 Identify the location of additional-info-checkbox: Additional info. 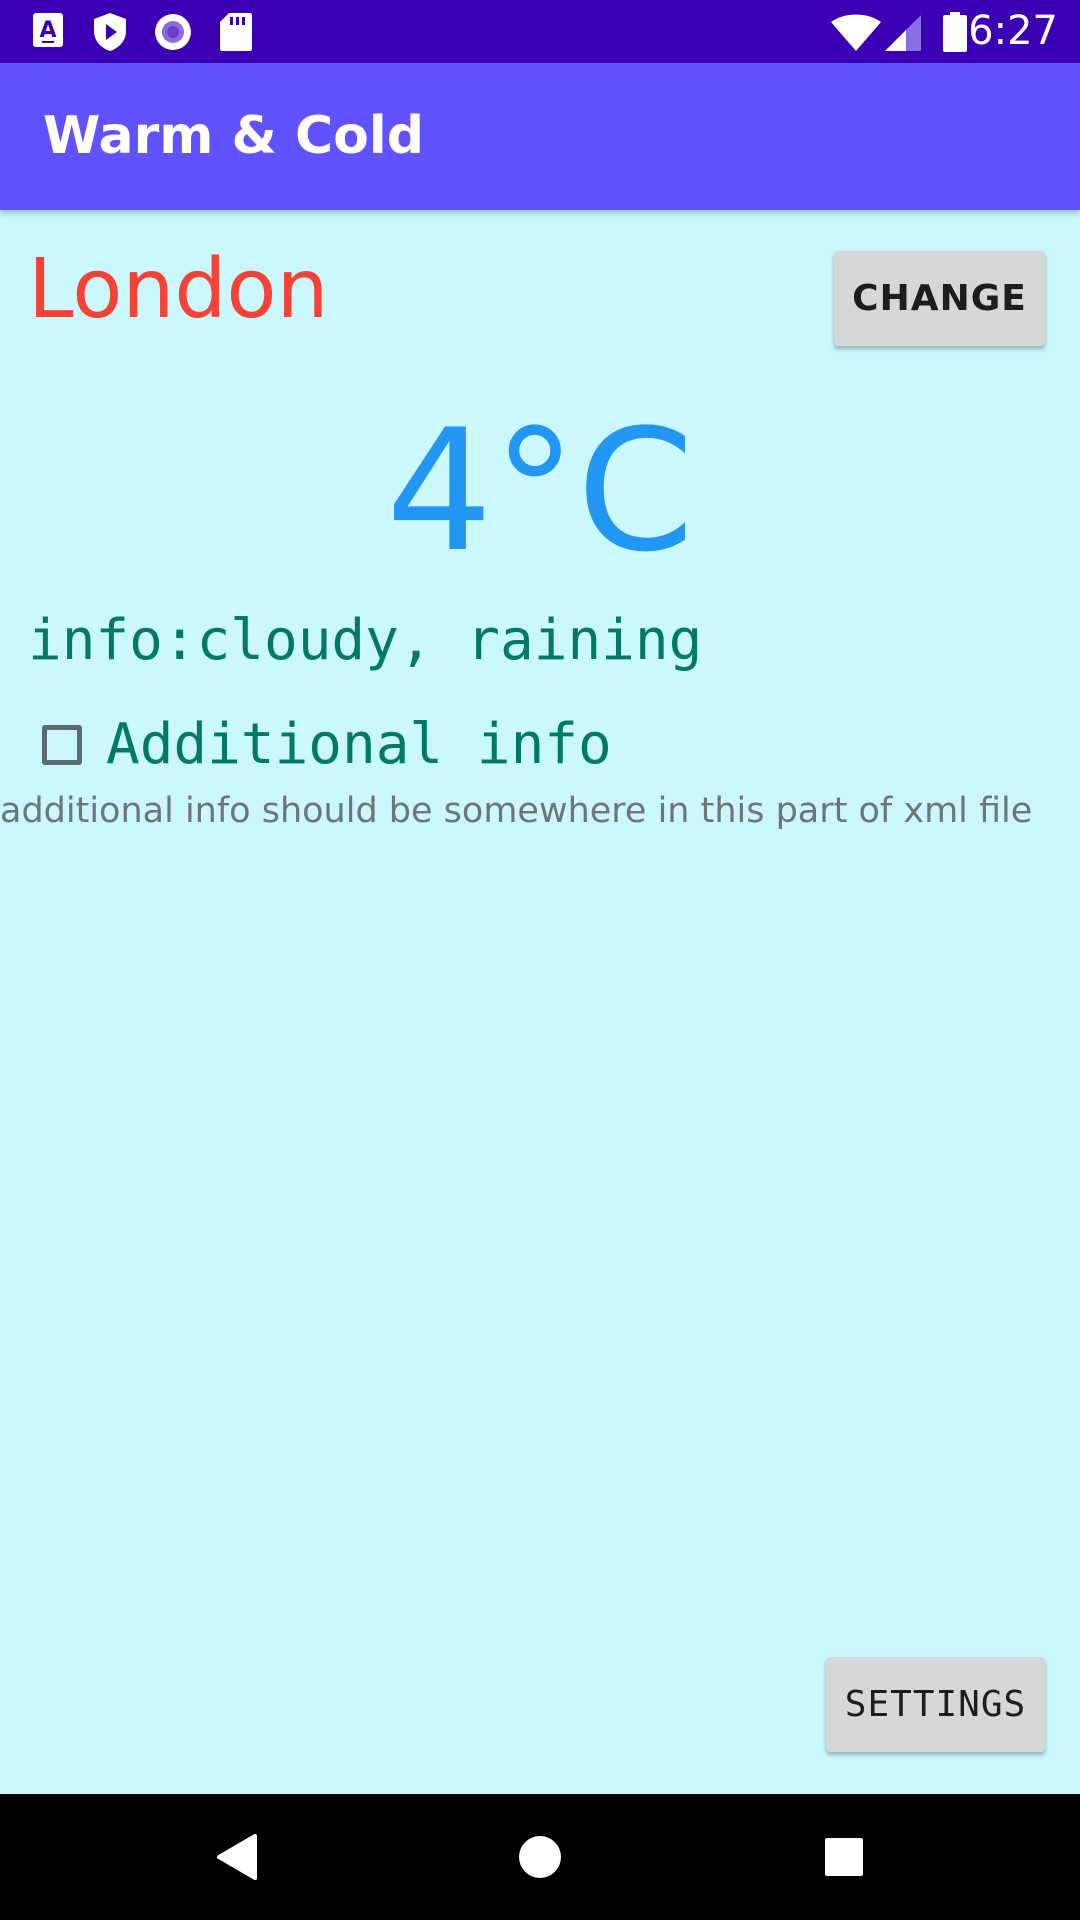
(327, 745).